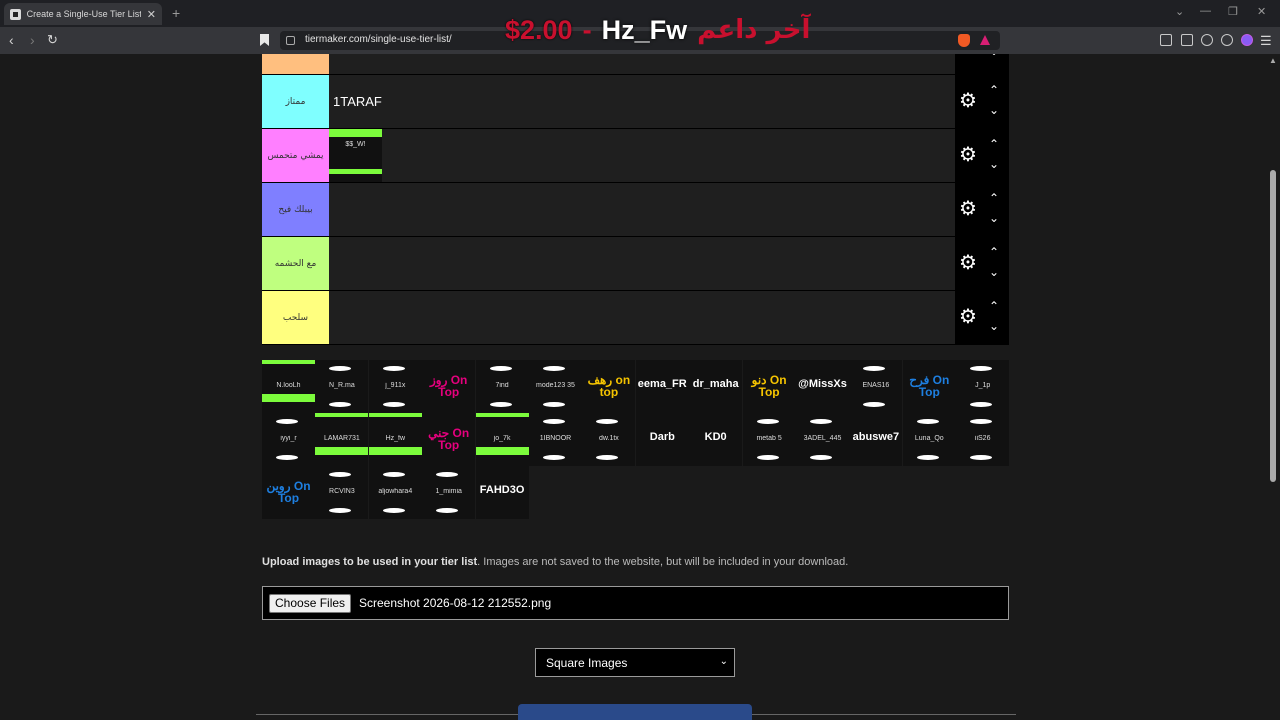 The image size is (1280, 720). I want to click on tier-label: ممتاز, so click(295, 101).